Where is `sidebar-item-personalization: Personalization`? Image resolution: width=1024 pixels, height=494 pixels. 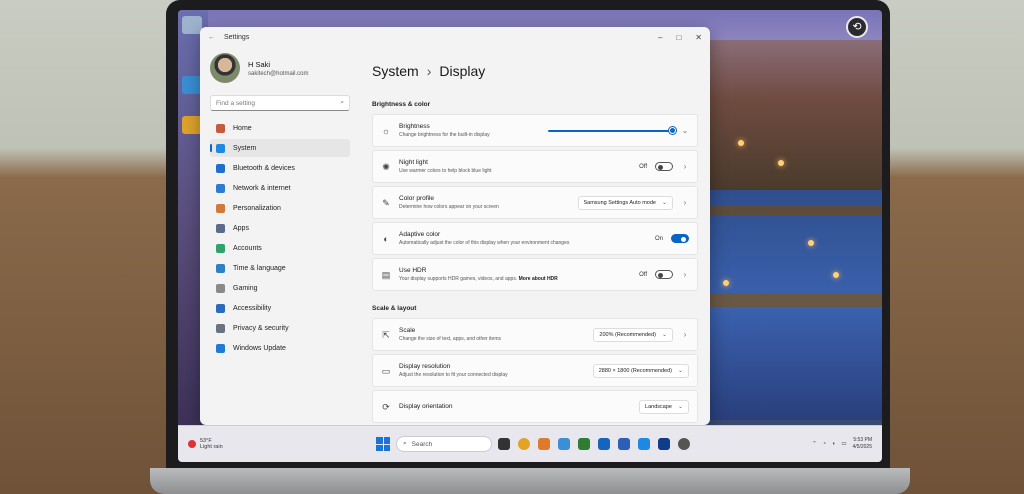 sidebar-item-personalization: Personalization is located at coordinates (280, 208).